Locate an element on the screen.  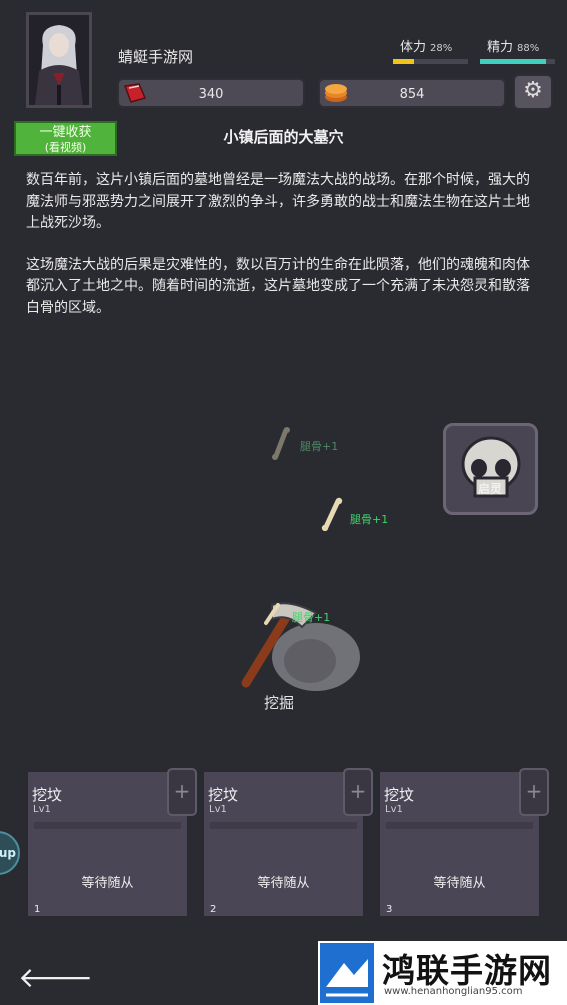
summon-button is located at coordinates (490, 469).